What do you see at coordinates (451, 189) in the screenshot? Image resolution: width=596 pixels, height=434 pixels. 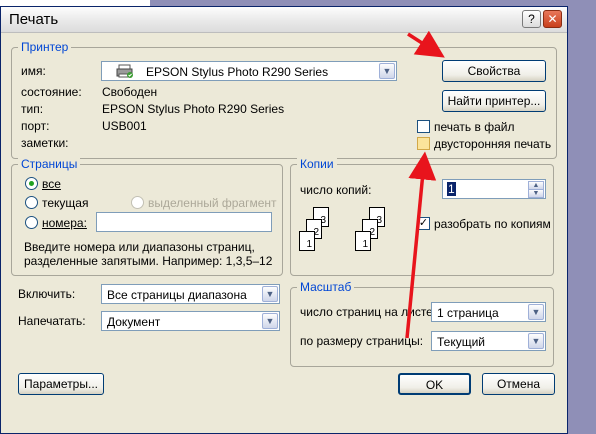 I see `copies-count-value: 1` at bounding box center [451, 189].